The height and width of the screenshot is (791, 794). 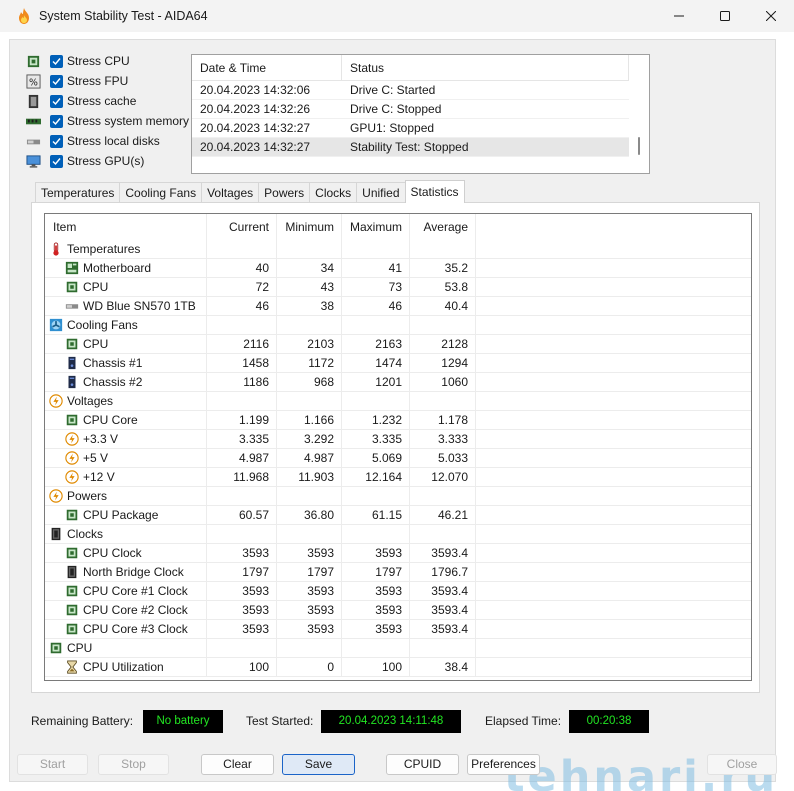 I want to click on col-minimum: Minimum, so click(x=309, y=227).